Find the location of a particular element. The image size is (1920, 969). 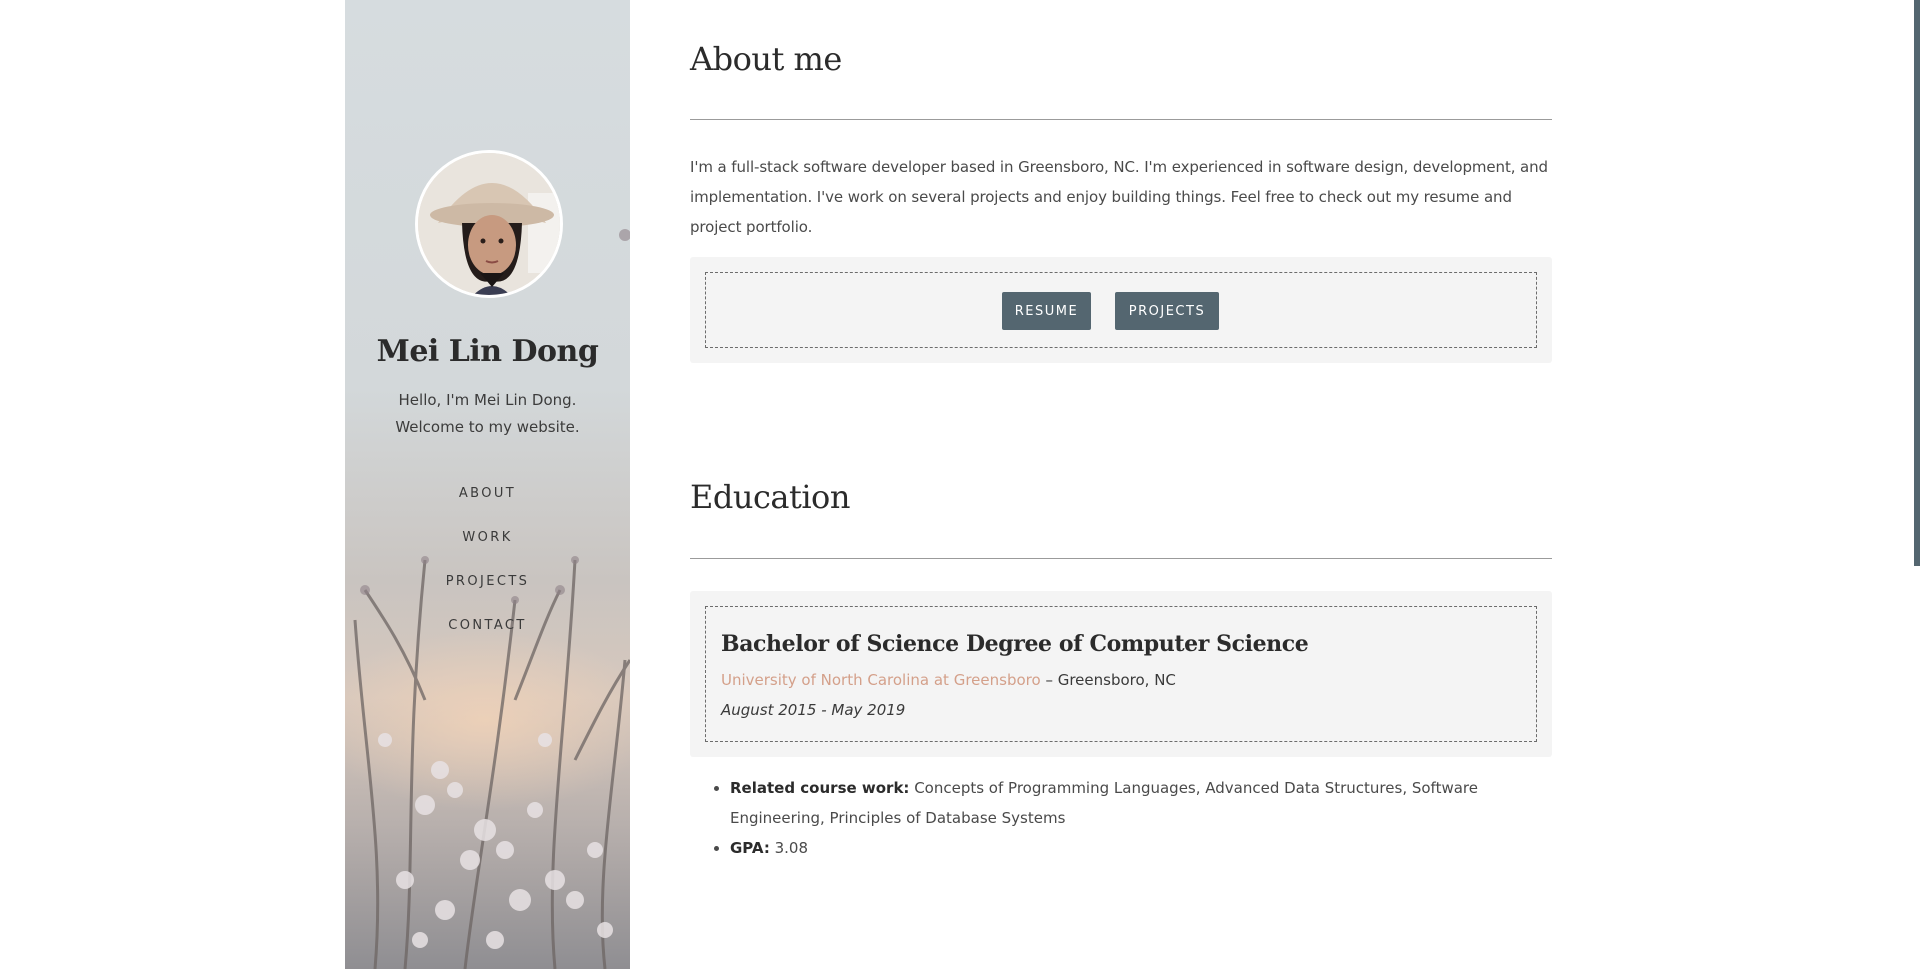

nav-item-about: ABOUT is located at coordinates (487, 506).